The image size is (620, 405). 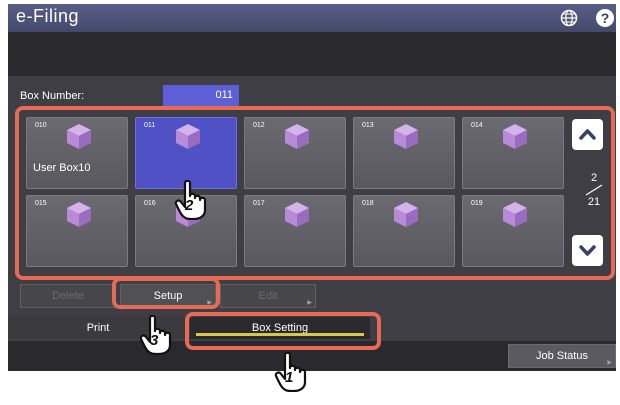 I want to click on edit-button: Edit ▶, so click(x=268, y=296).